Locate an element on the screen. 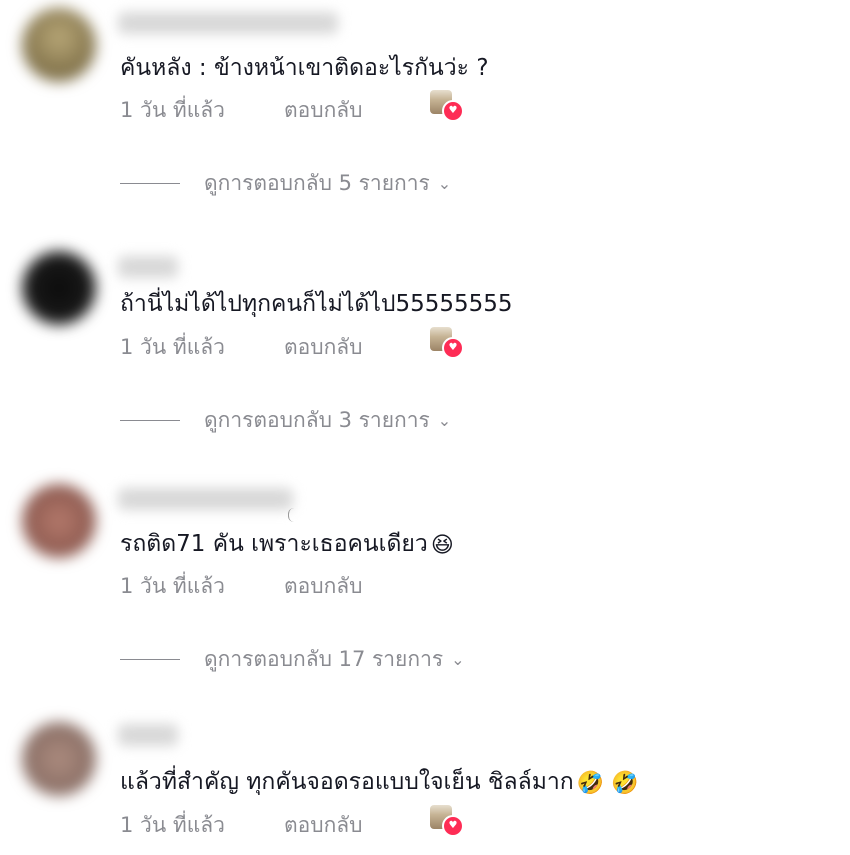 This screenshot has height=855, width=850. comment-text: รถติด71 คัน เพราะเธอคนเดียว 😆 is located at coordinates (287, 545).